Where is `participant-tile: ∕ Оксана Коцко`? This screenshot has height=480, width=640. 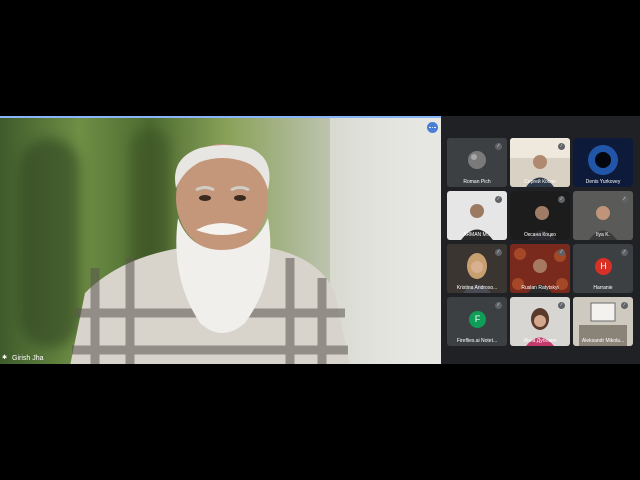
participant-tile: ∕ Оксана Коцко is located at coordinates (540, 215).